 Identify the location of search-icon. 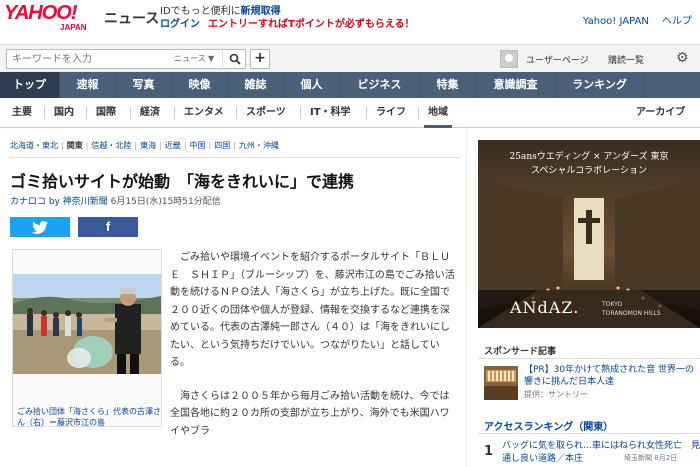
(235, 59).